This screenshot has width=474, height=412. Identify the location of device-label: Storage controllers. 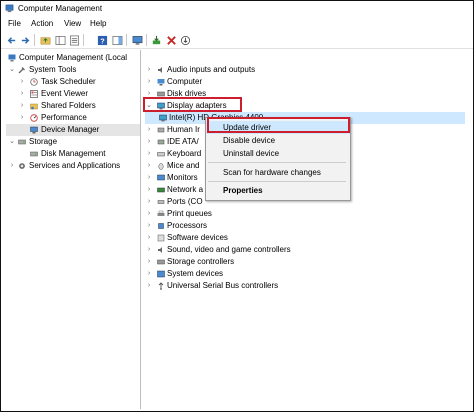
(201, 261).